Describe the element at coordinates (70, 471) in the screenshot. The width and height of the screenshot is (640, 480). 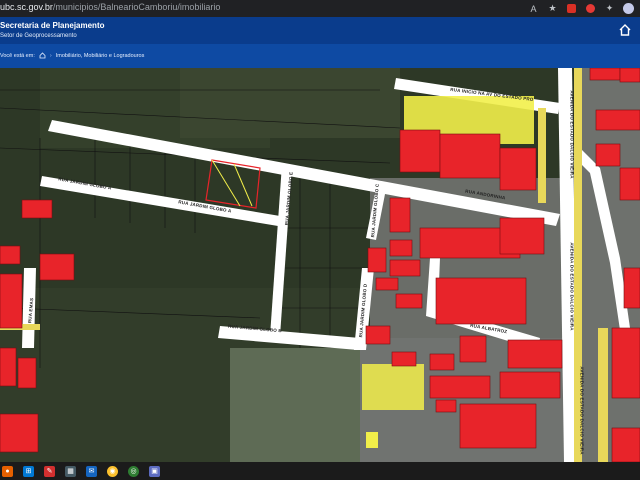
I see `store-icon: ▦` at that location.